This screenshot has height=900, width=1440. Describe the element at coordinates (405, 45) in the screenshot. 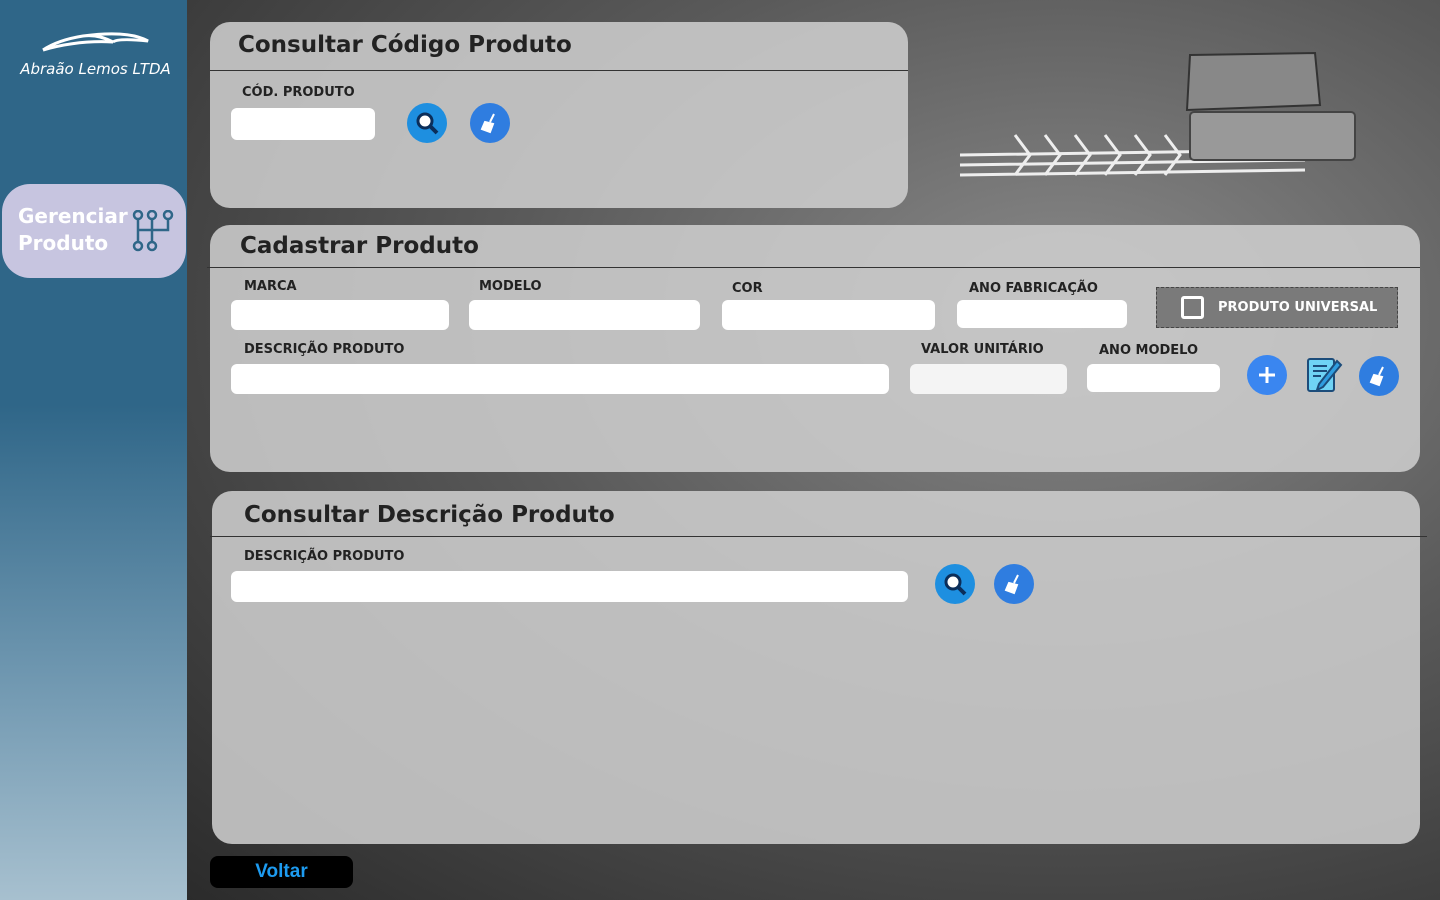

I see `panel-title: Consultar Código Produto` at that location.